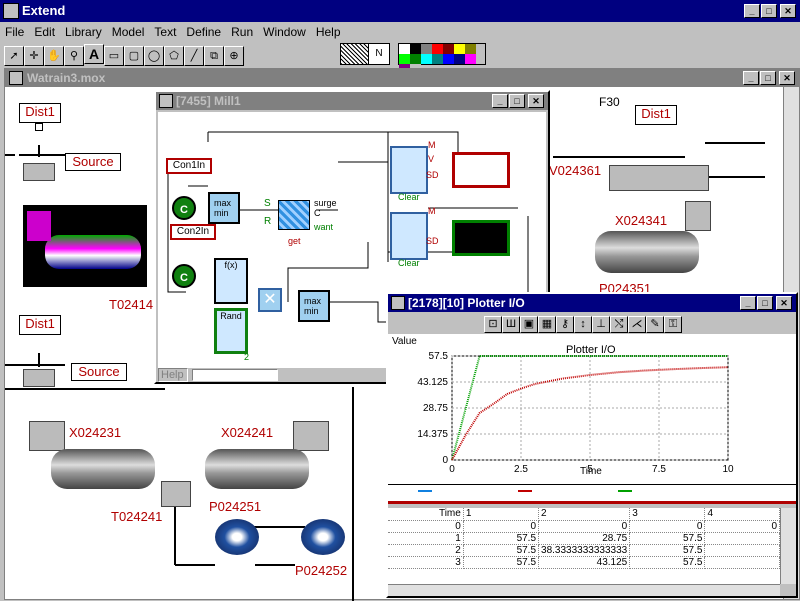 This screenshot has height=601, width=800. What do you see at coordinates (39, 378) in the screenshot?
I see `source-block-b-icon` at bounding box center [39, 378].